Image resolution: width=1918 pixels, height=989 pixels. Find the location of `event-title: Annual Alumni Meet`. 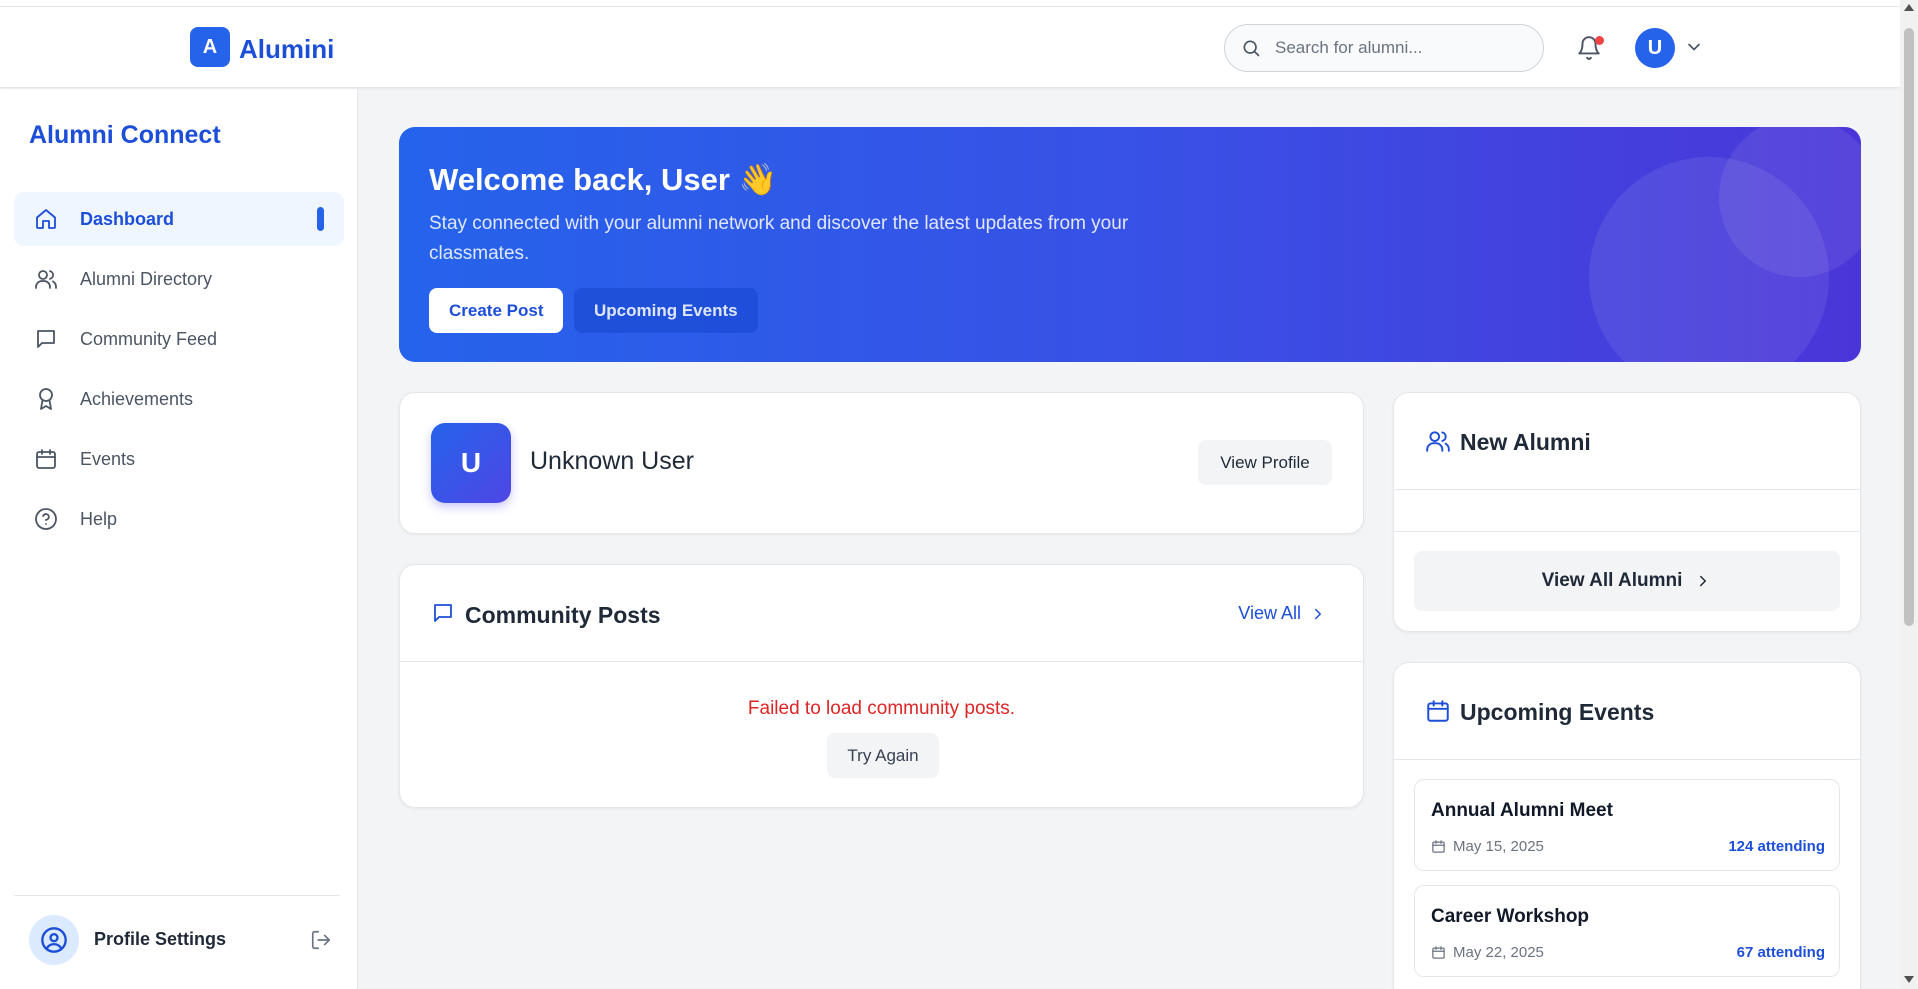

event-title: Annual Alumni Meet is located at coordinates (1522, 810).